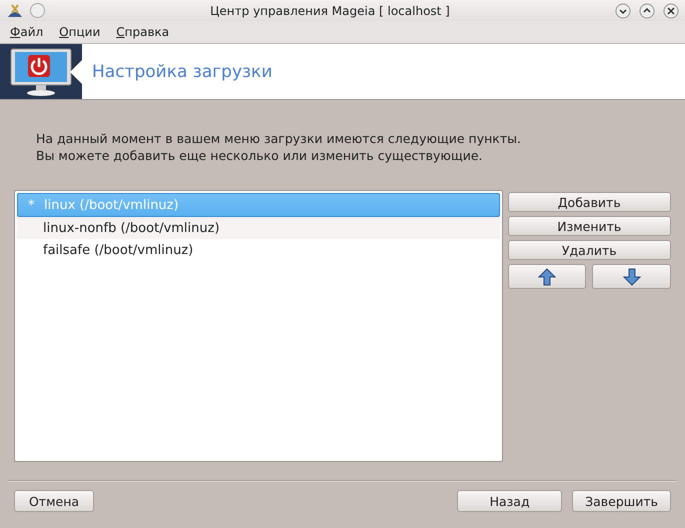 The width and height of the screenshot is (685, 528). I want to click on action-button: Добавить, so click(589, 202).